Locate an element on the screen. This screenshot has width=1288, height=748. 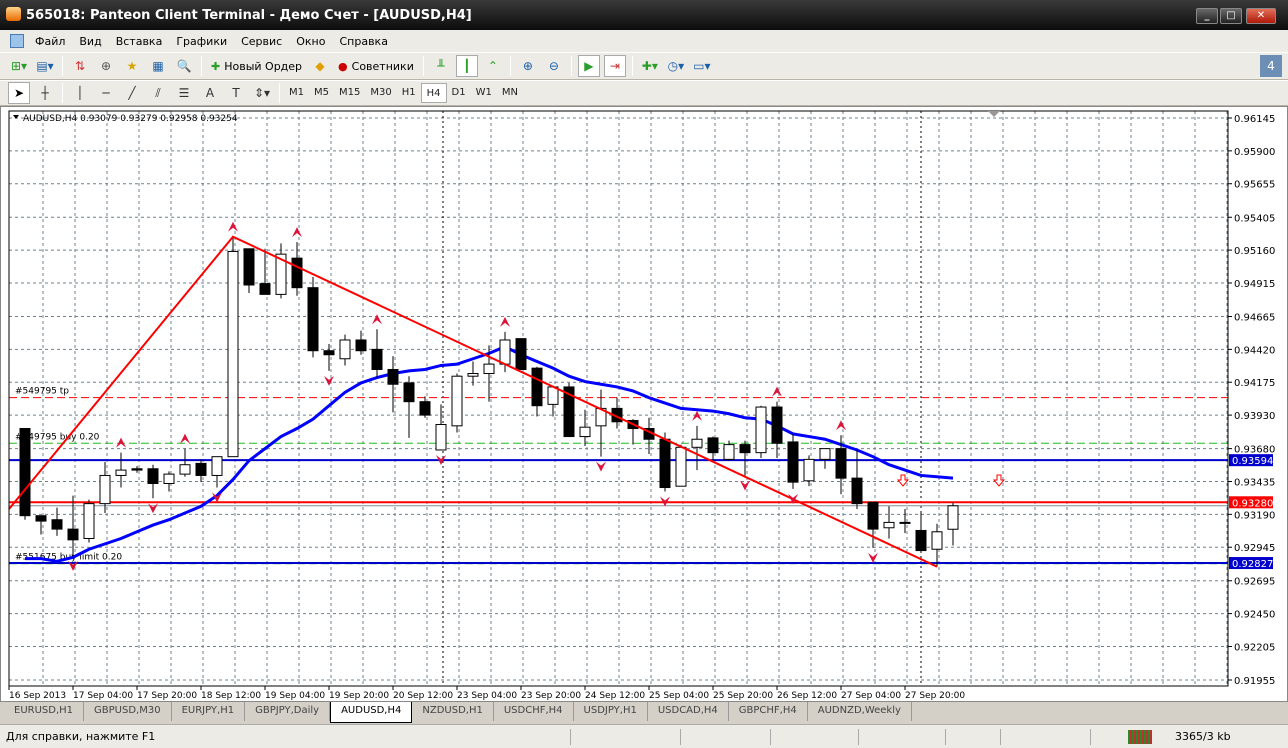
chart-tab: GBPUSD,M30 is located at coordinates (128, 711).